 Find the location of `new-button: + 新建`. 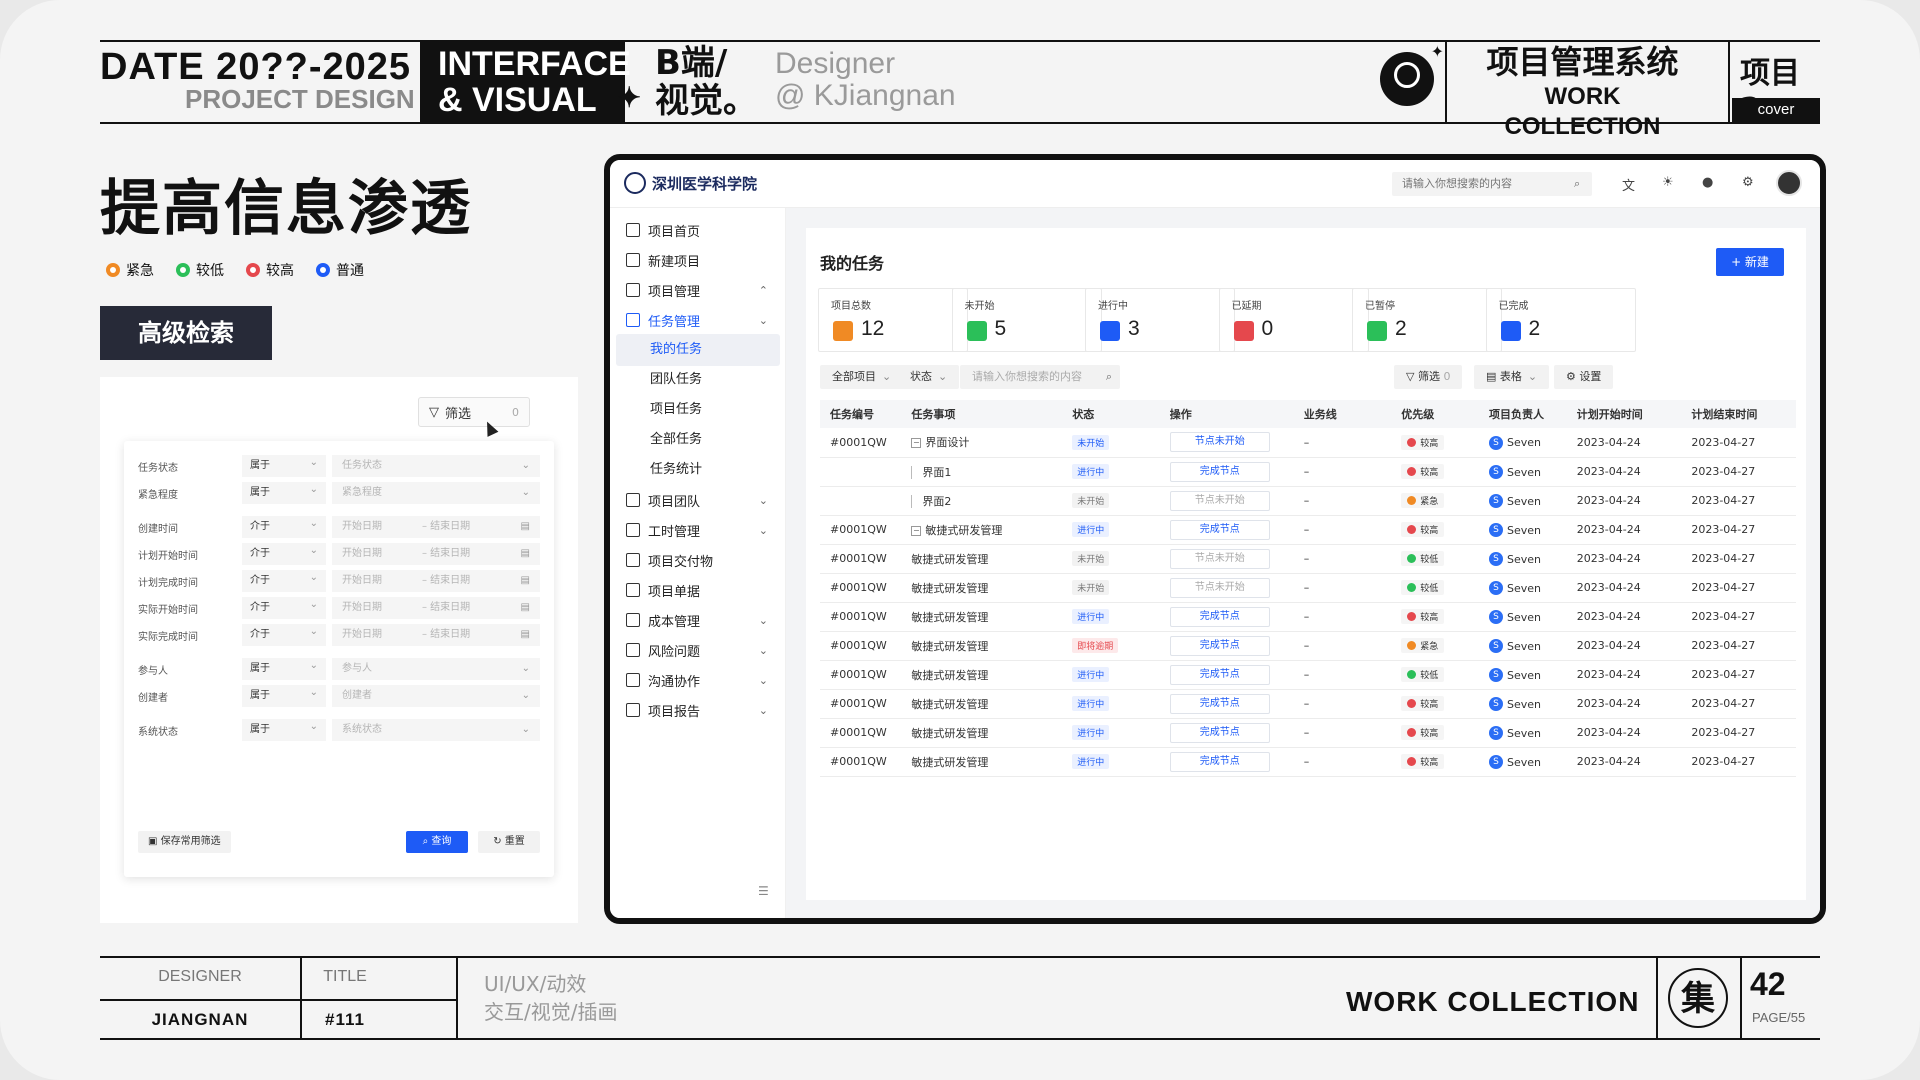

new-button: + 新建 is located at coordinates (1750, 262).